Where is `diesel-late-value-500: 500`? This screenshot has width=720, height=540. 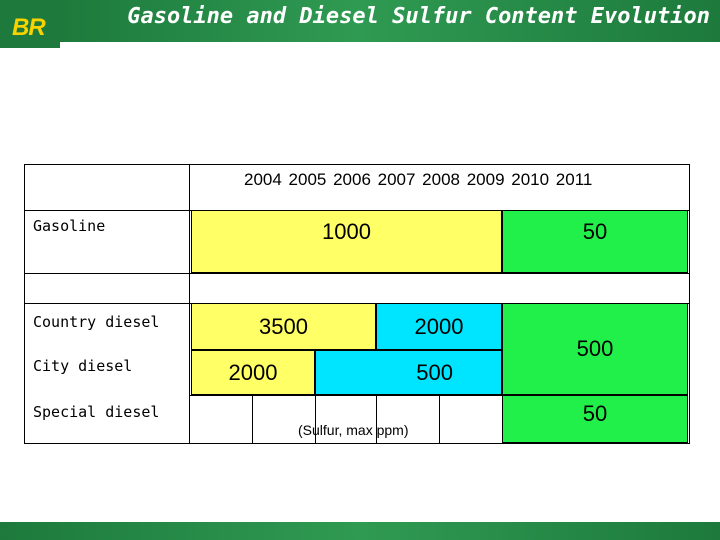
diesel-late-value-500: 500 is located at coordinates (595, 348).